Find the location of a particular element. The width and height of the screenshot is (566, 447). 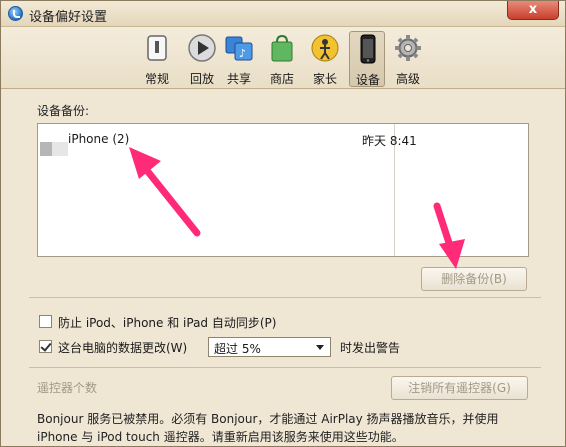

annotation-arrow-backup is located at coordinates (165, 192).